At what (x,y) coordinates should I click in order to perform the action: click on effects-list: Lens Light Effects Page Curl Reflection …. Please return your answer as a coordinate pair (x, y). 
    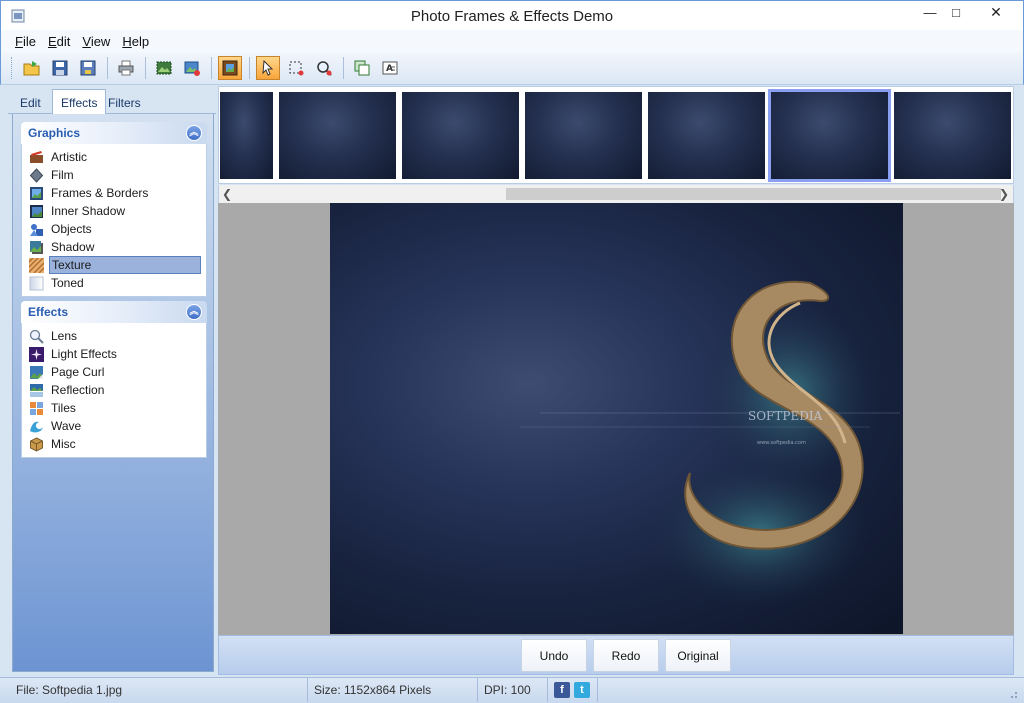
    Looking at the image, I should click on (114, 390).